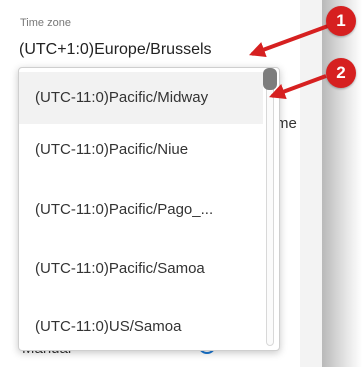 Image resolution: width=362 pixels, height=367 pixels. Describe the element at coordinates (341, 21) in the screenshot. I see `callout-badge-1: 1` at that location.